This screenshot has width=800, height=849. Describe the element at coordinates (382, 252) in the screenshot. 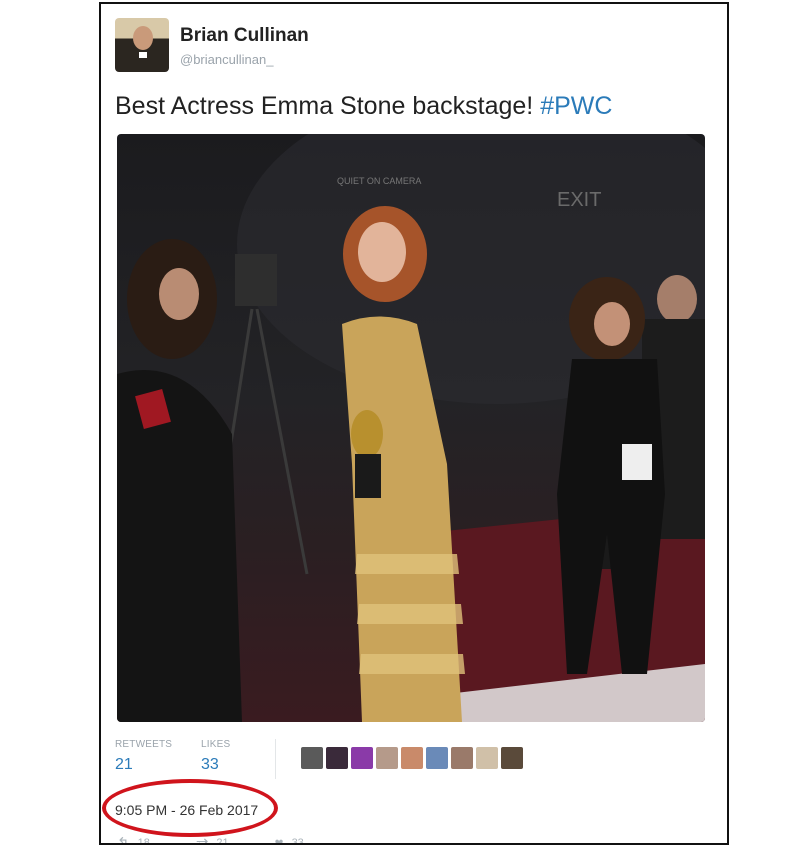

I see `center-woman-face` at that location.